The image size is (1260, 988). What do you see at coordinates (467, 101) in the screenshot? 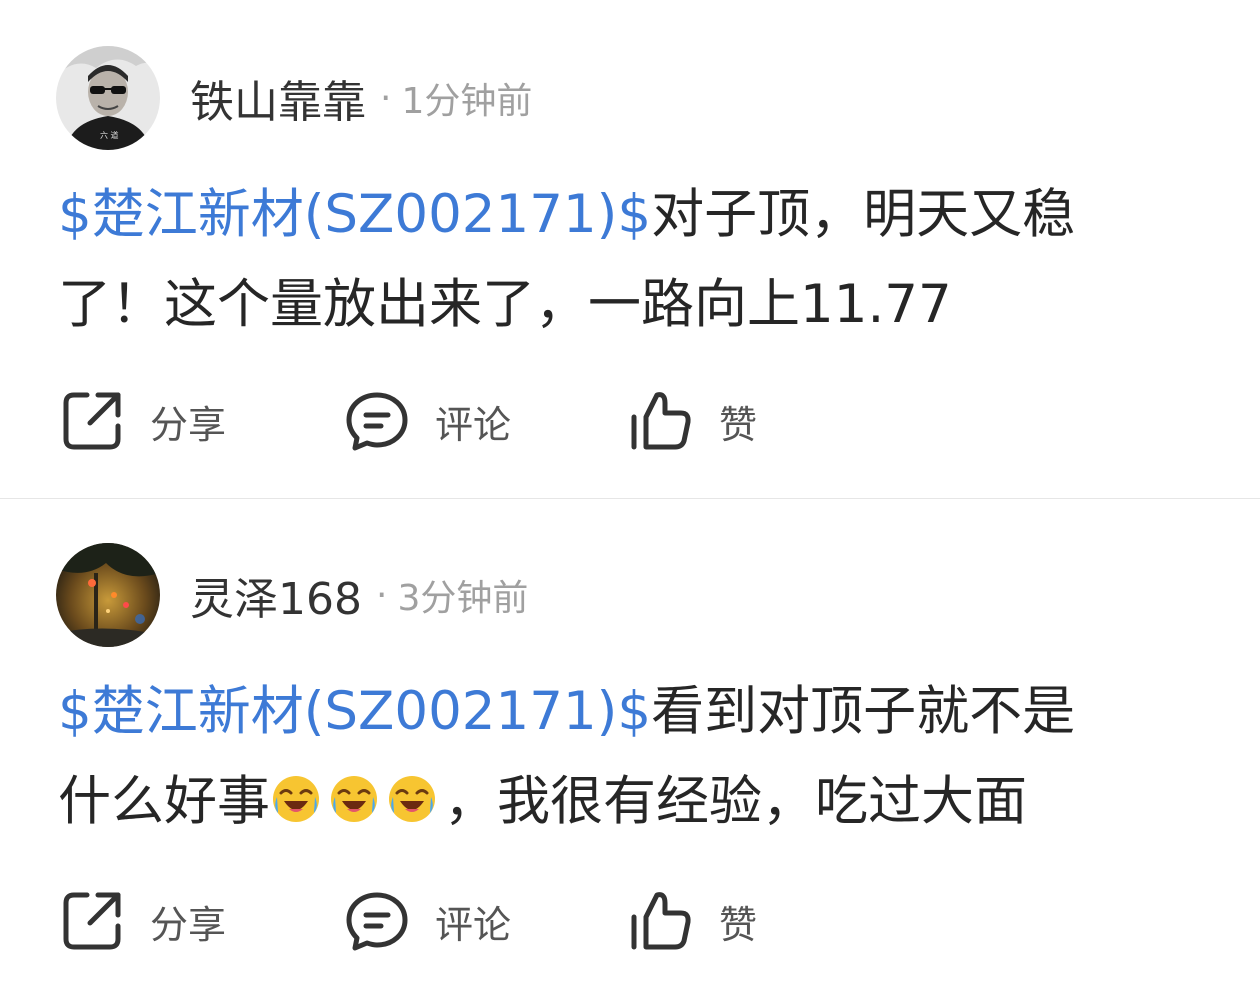
I see `post-time: 1分钟前` at bounding box center [467, 101].